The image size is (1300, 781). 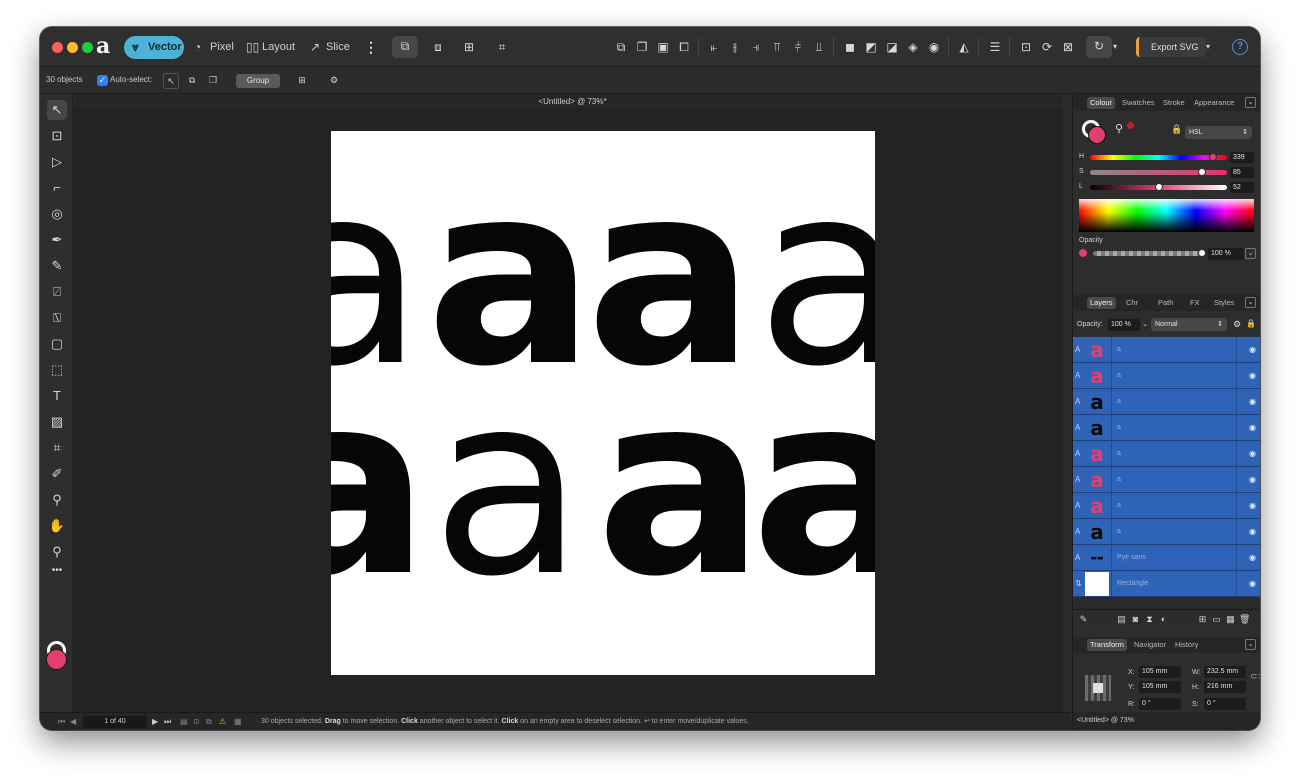 What do you see at coordinates (1026, 47) in the screenshot?
I see `transform-origin-button: ⊡` at bounding box center [1026, 47].